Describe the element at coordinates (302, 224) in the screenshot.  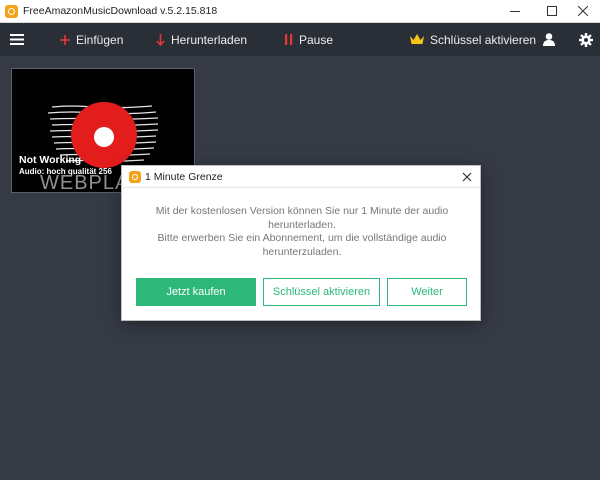
I see `dialog-message-line: herunterladen.` at that location.